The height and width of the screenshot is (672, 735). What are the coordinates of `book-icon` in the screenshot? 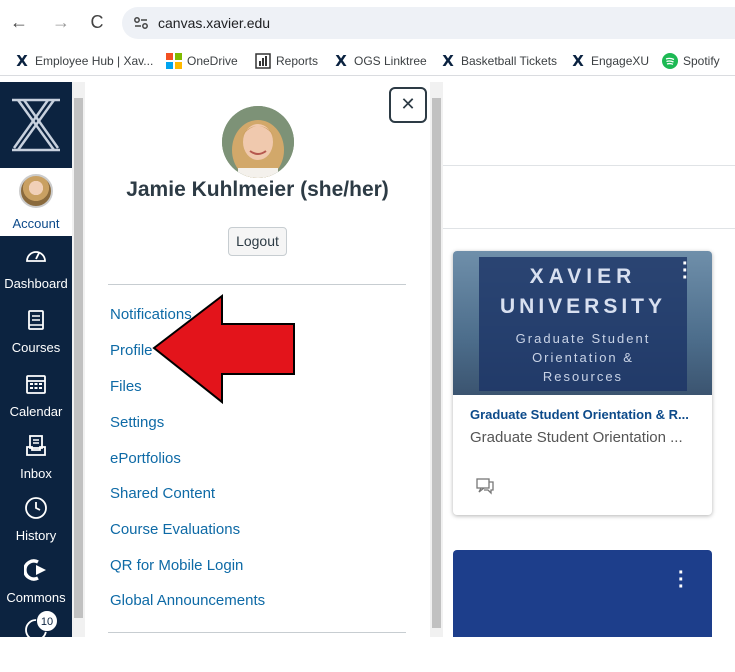 It's located at (36, 320).